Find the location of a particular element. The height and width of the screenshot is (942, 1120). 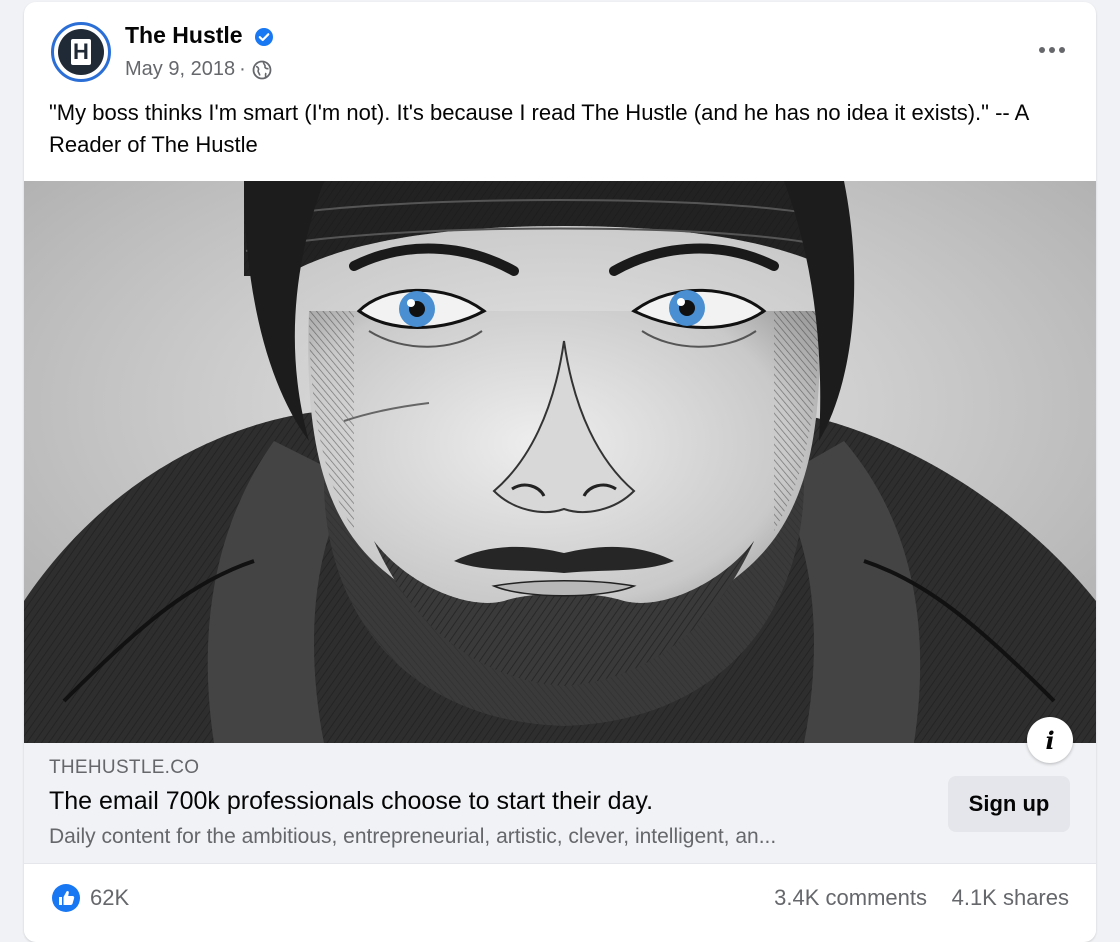

like-reaction-icon is located at coordinates (66, 898).